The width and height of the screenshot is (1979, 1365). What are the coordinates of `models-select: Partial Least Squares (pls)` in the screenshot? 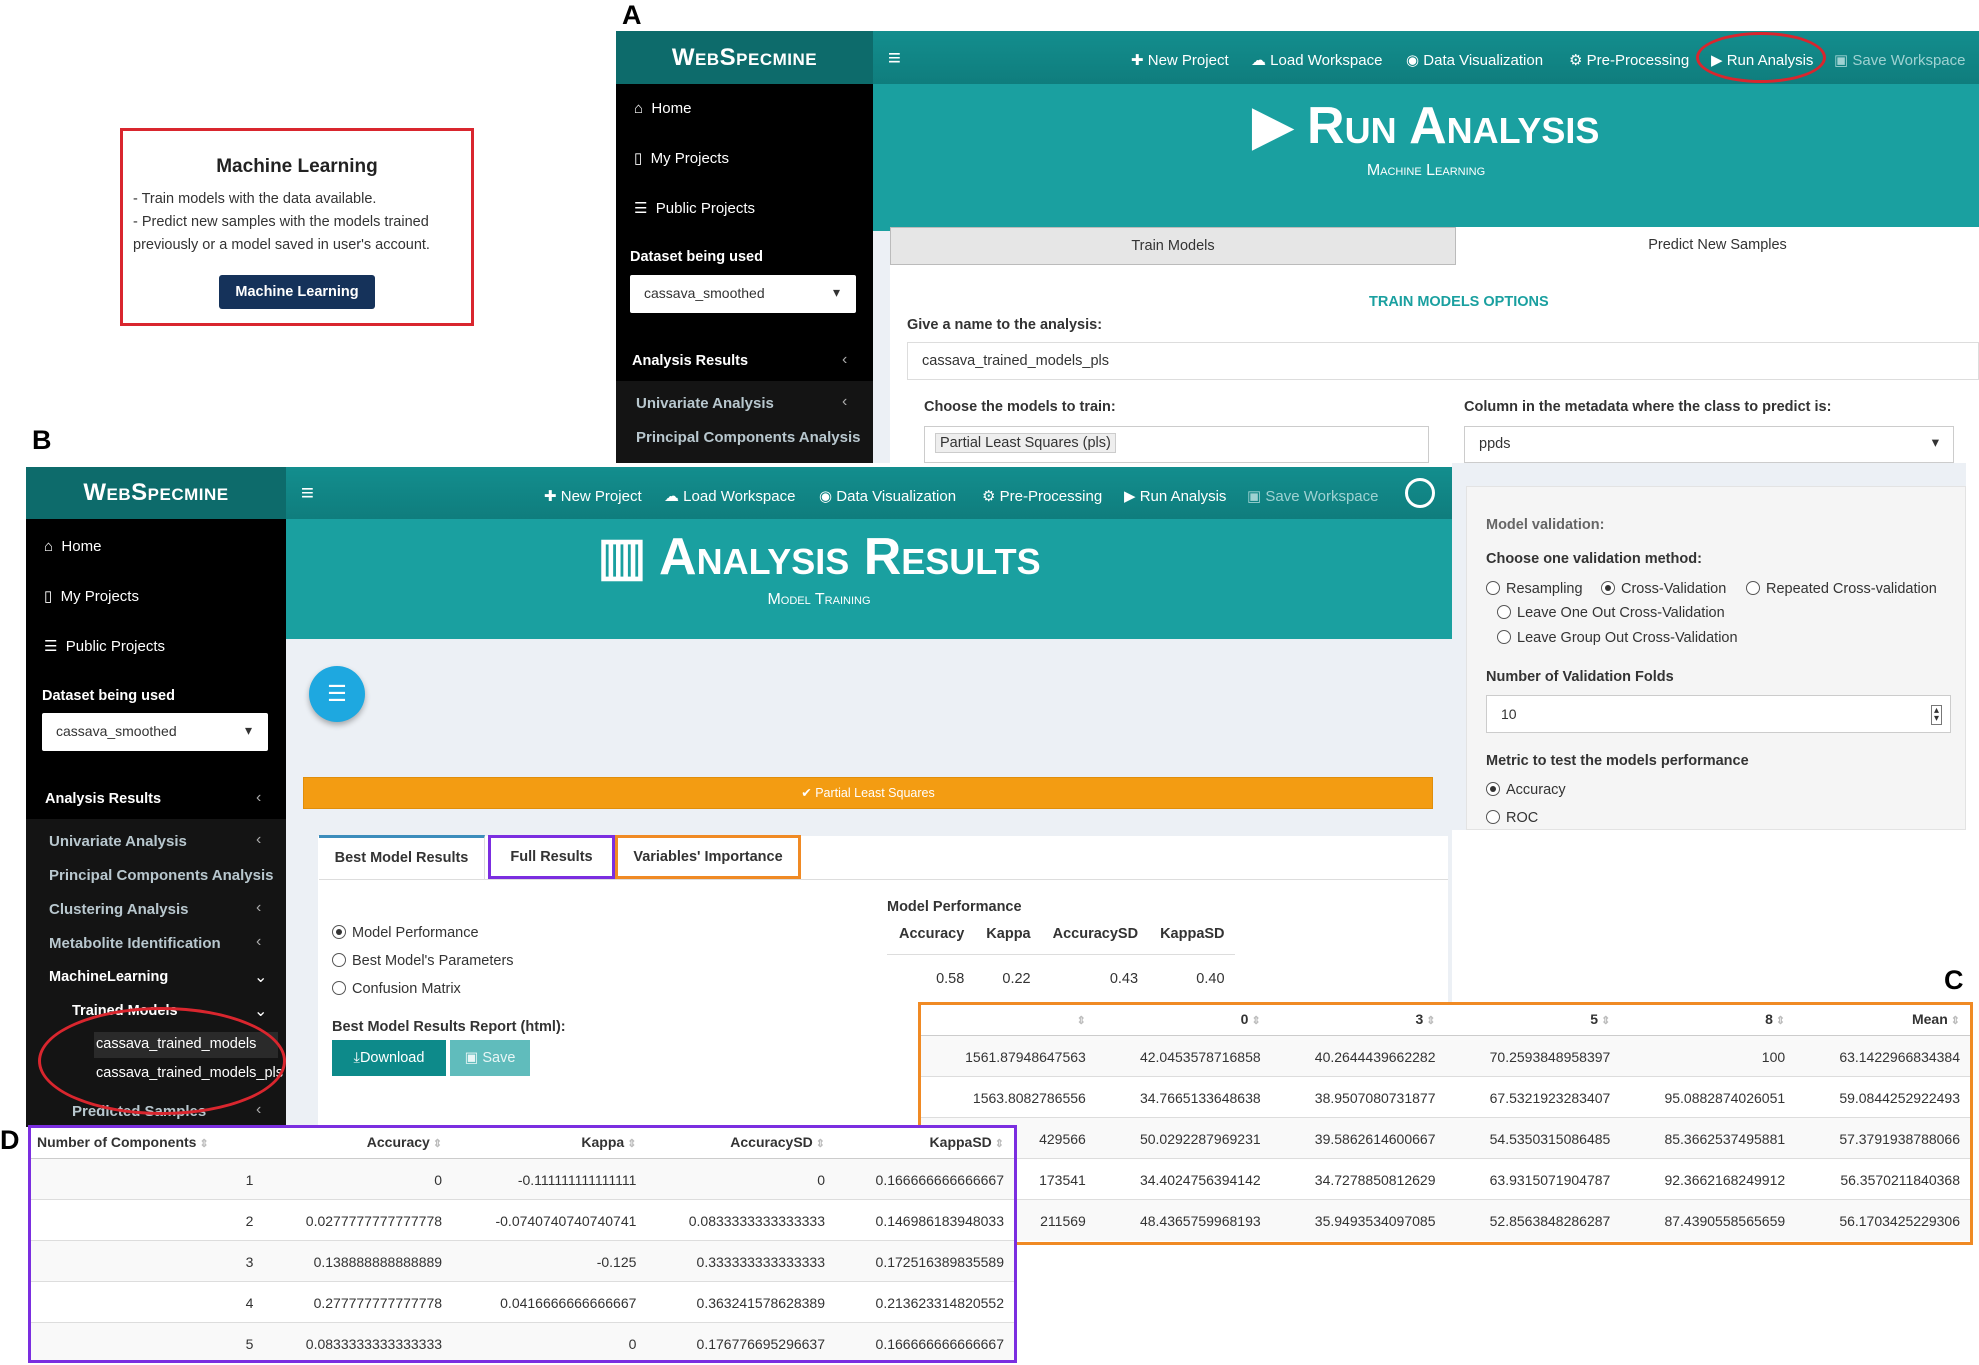 It's located at (1176, 444).